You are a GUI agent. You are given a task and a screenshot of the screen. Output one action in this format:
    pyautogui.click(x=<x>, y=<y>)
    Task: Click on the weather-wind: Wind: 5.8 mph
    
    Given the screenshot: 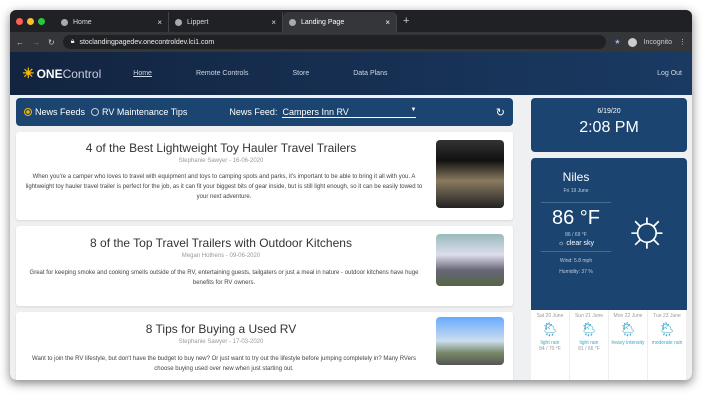 What is the action you would take?
    pyautogui.click(x=576, y=261)
    